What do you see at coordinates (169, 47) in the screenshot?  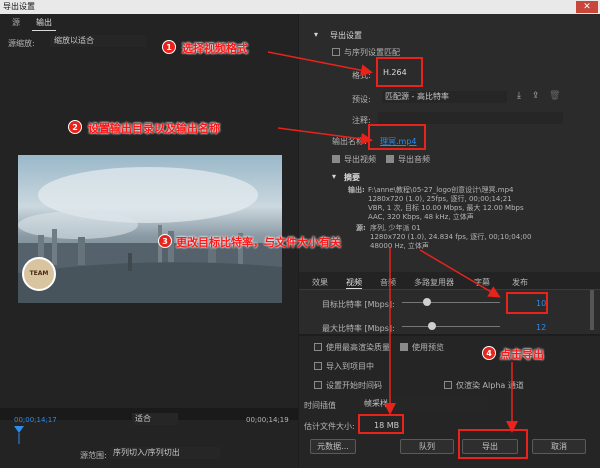 I see `callout-1-number: 1` at bounding box center [169, 47].